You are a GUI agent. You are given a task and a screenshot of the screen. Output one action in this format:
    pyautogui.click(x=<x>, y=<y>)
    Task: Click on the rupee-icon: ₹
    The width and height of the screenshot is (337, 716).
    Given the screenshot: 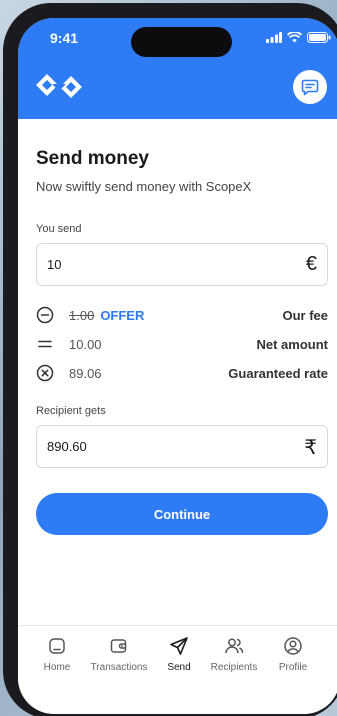 What is the action you would take?
    pyautogui.click(x=310, y=448)
    